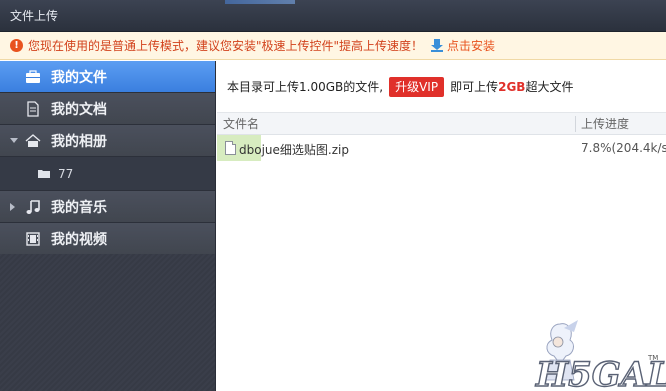 This screenshot has width=666, height=391. Describe the element at coordinates (333, 16) in the screenshot. I see `window-titlebar: 文件上传` at that location.